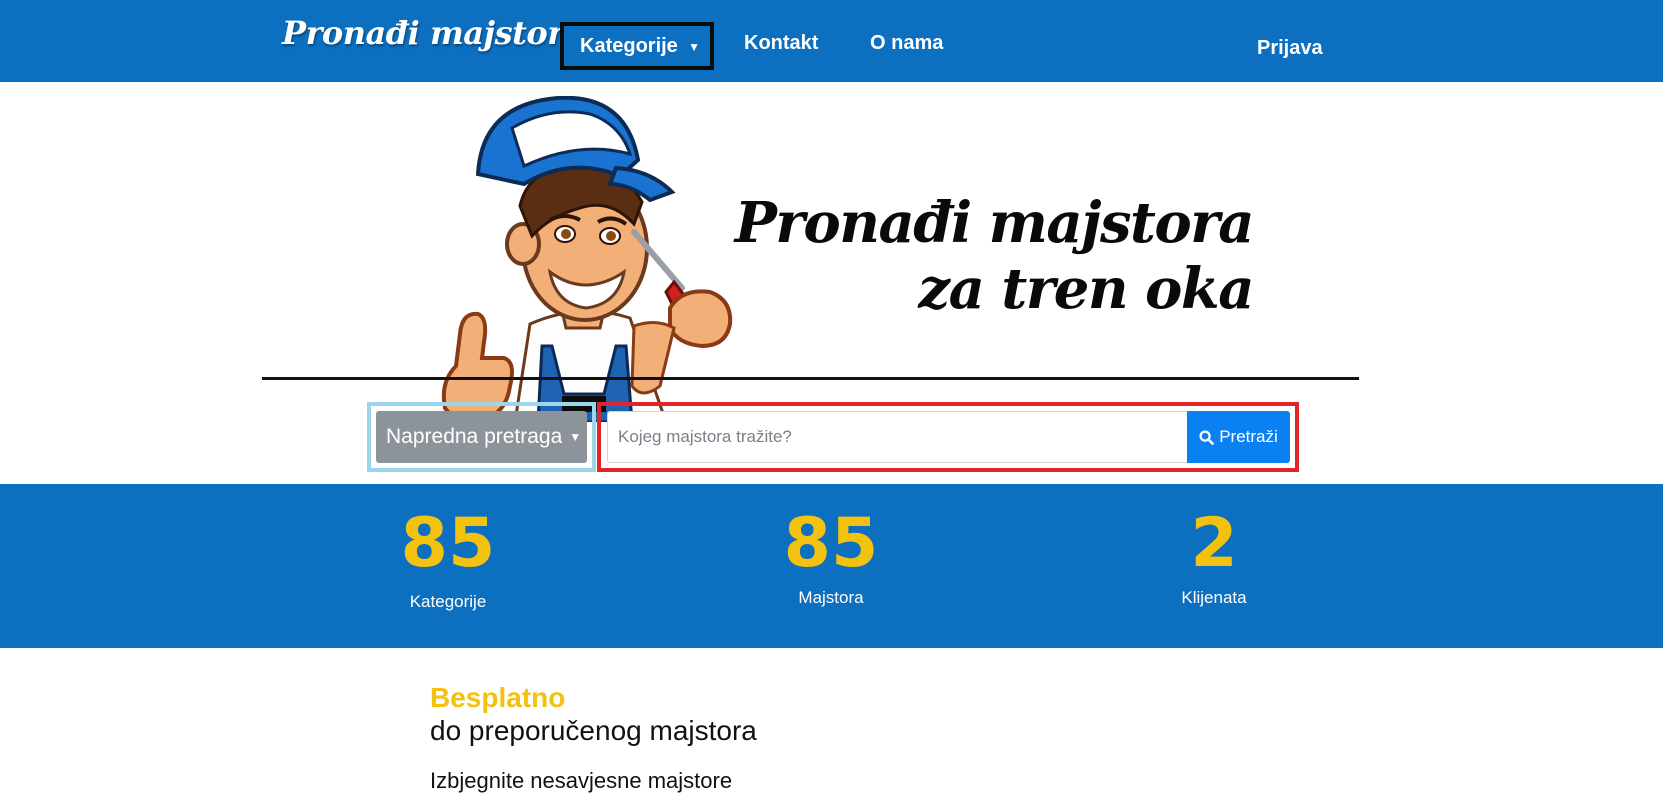 Image resolution: width=1663 pixels, height=812 pixels. What do you see at coordinates (1248, 436) in the screenshot?
I see `search-button-label: Pretraži` at bounding box center [1248, 436].